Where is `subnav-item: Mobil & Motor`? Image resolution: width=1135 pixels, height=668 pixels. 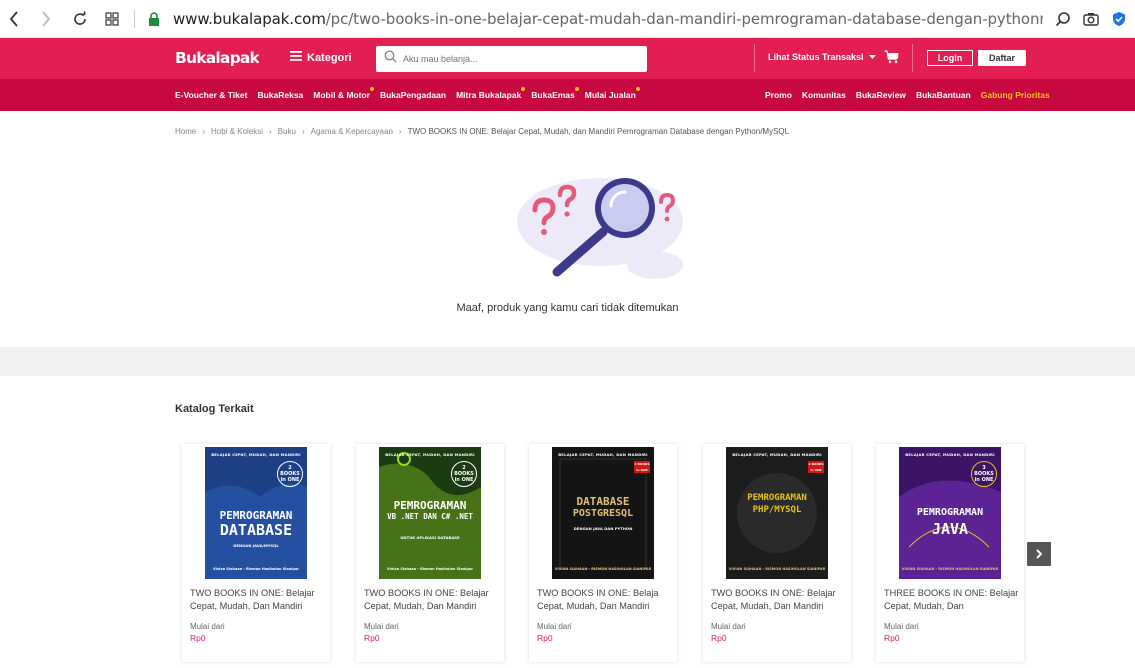 subnav-item: Mobil & Motor is located at coordinates (343, 94).